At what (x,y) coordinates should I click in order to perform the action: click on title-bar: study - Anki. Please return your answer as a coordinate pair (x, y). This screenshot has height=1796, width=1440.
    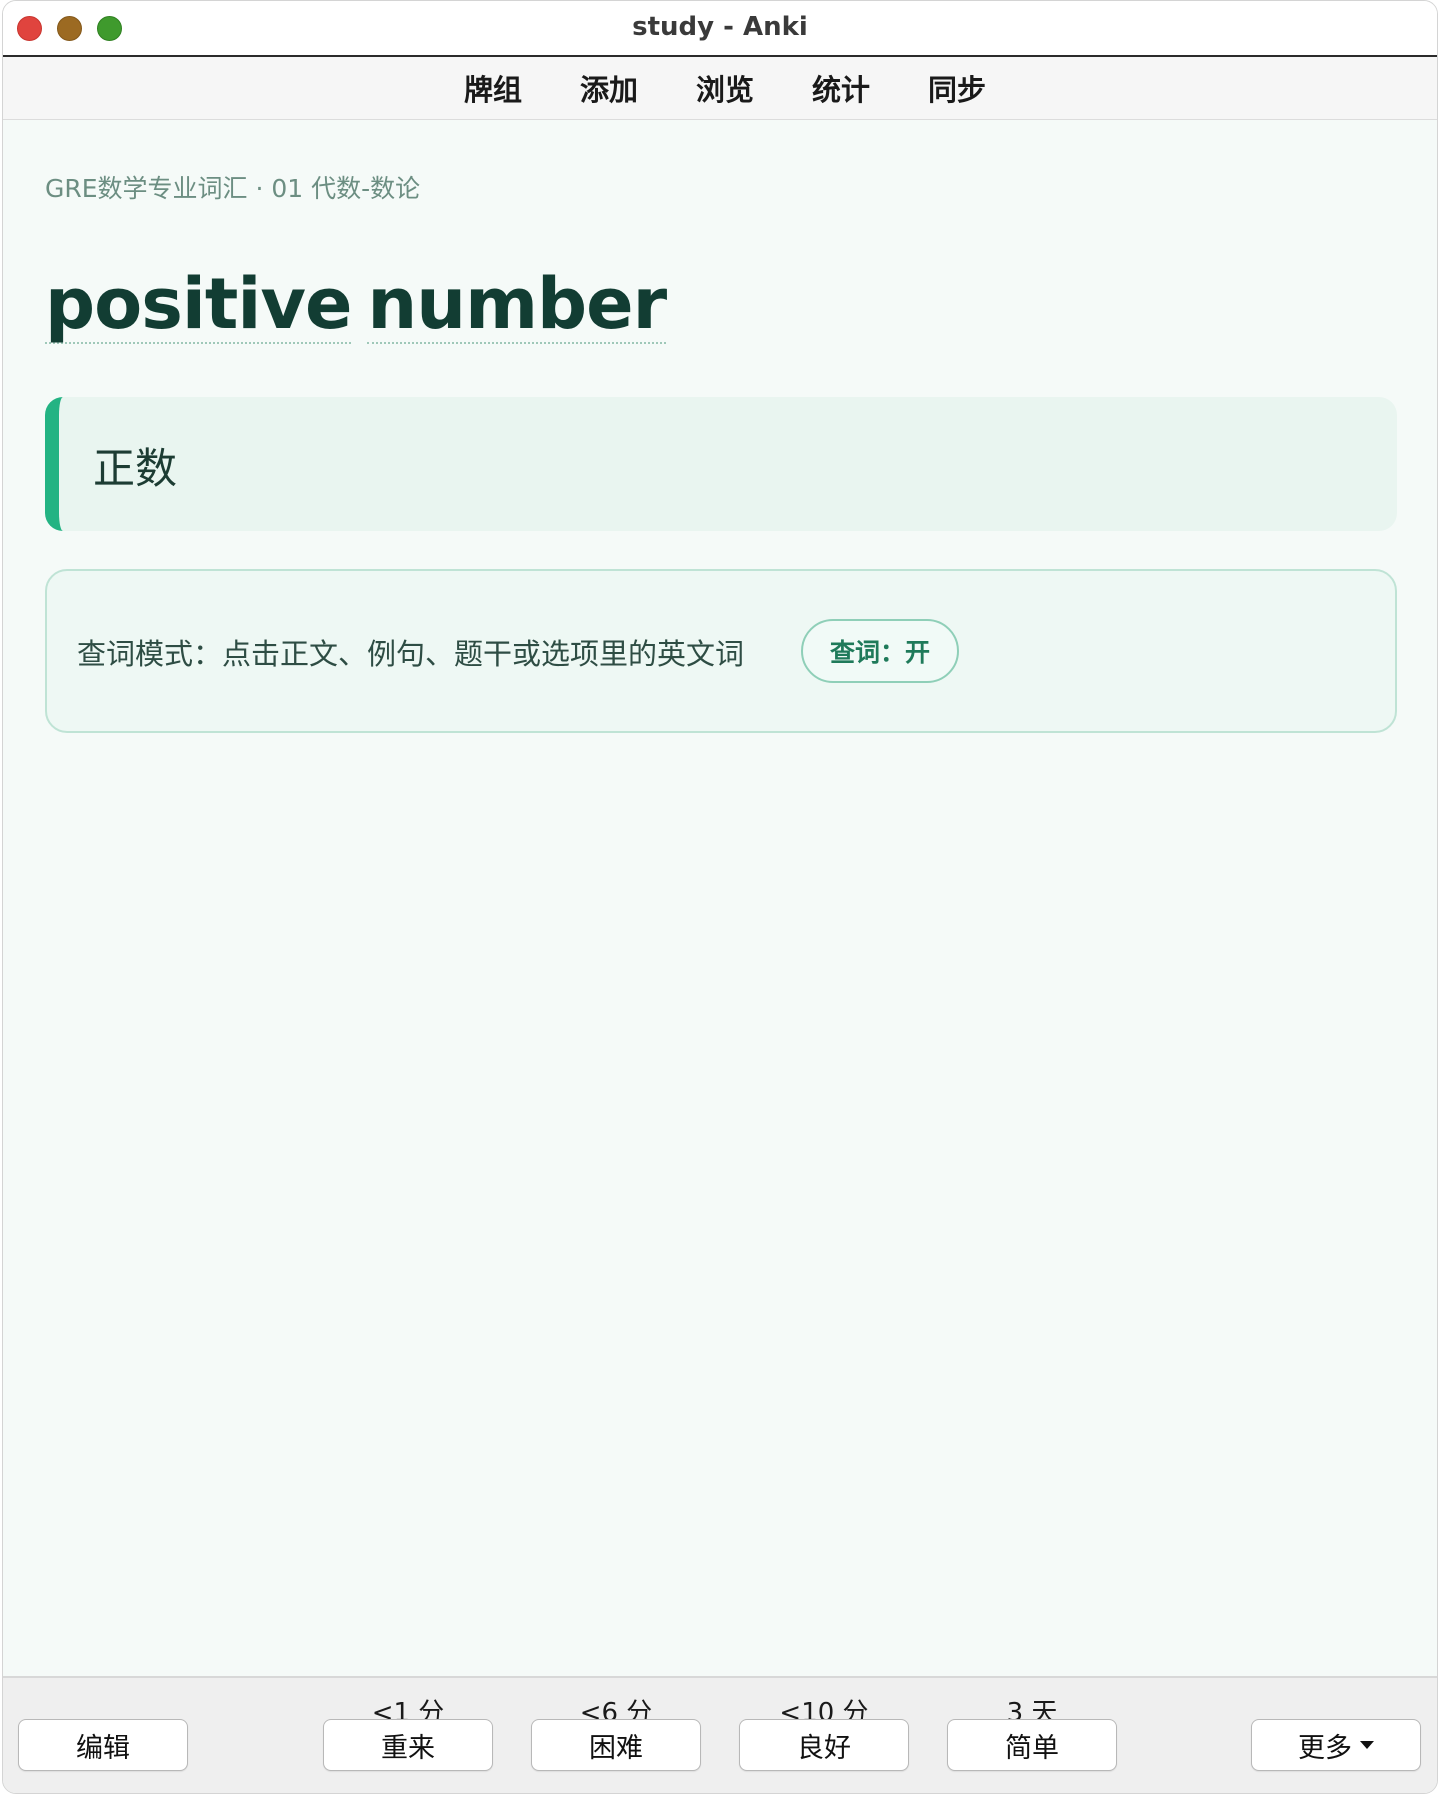
    Looking at the image, I should click on (720, 29).